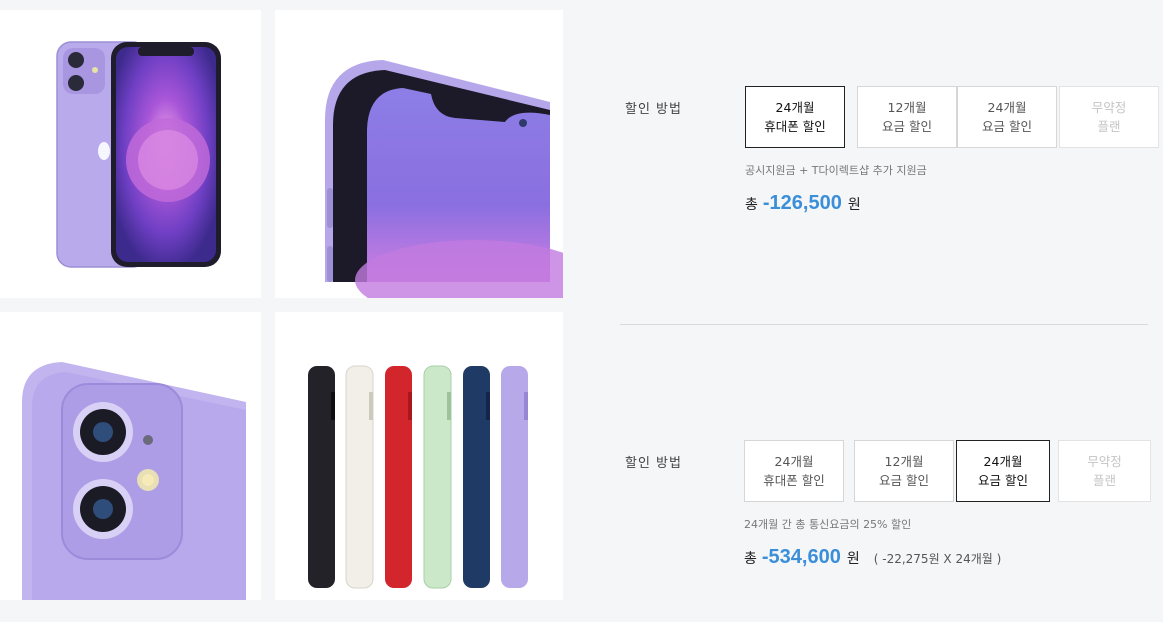 This screenshot has width=1163, height=622. Describe the element at coordinates (514, 477) in the screenshot. I see `phone-purple` at that location.